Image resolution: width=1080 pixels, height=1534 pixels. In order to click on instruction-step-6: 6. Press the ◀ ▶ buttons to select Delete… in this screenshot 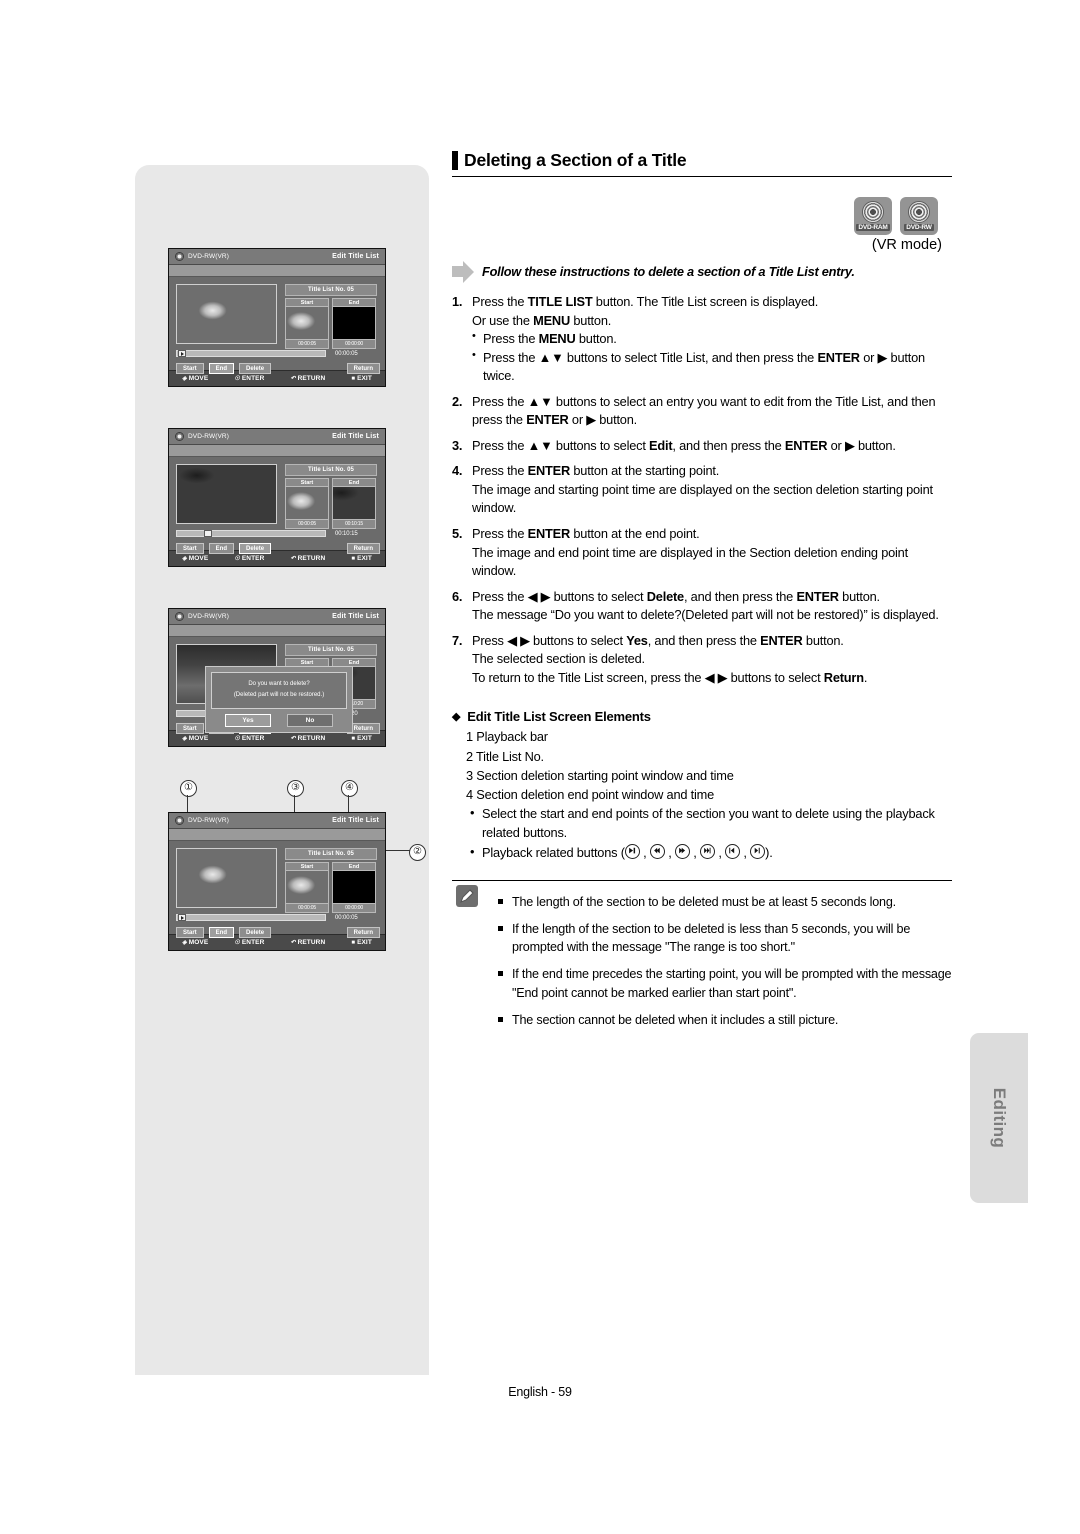, I will do `click(702, 606)`.